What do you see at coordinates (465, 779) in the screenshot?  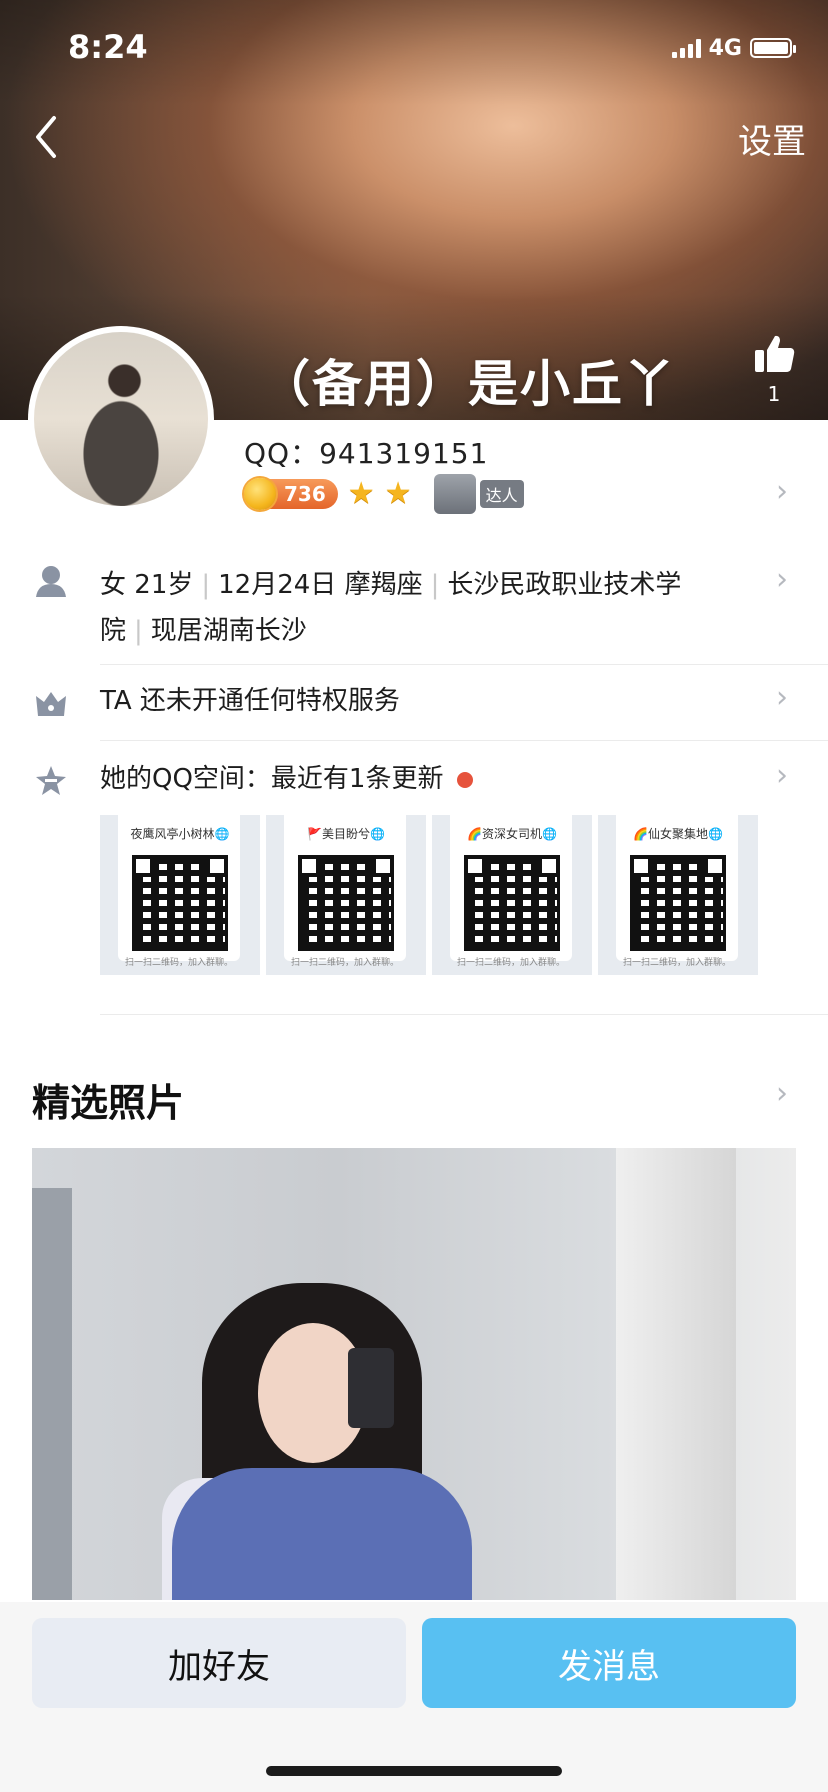 I see `update-dot` at bounding box center [465, 779].